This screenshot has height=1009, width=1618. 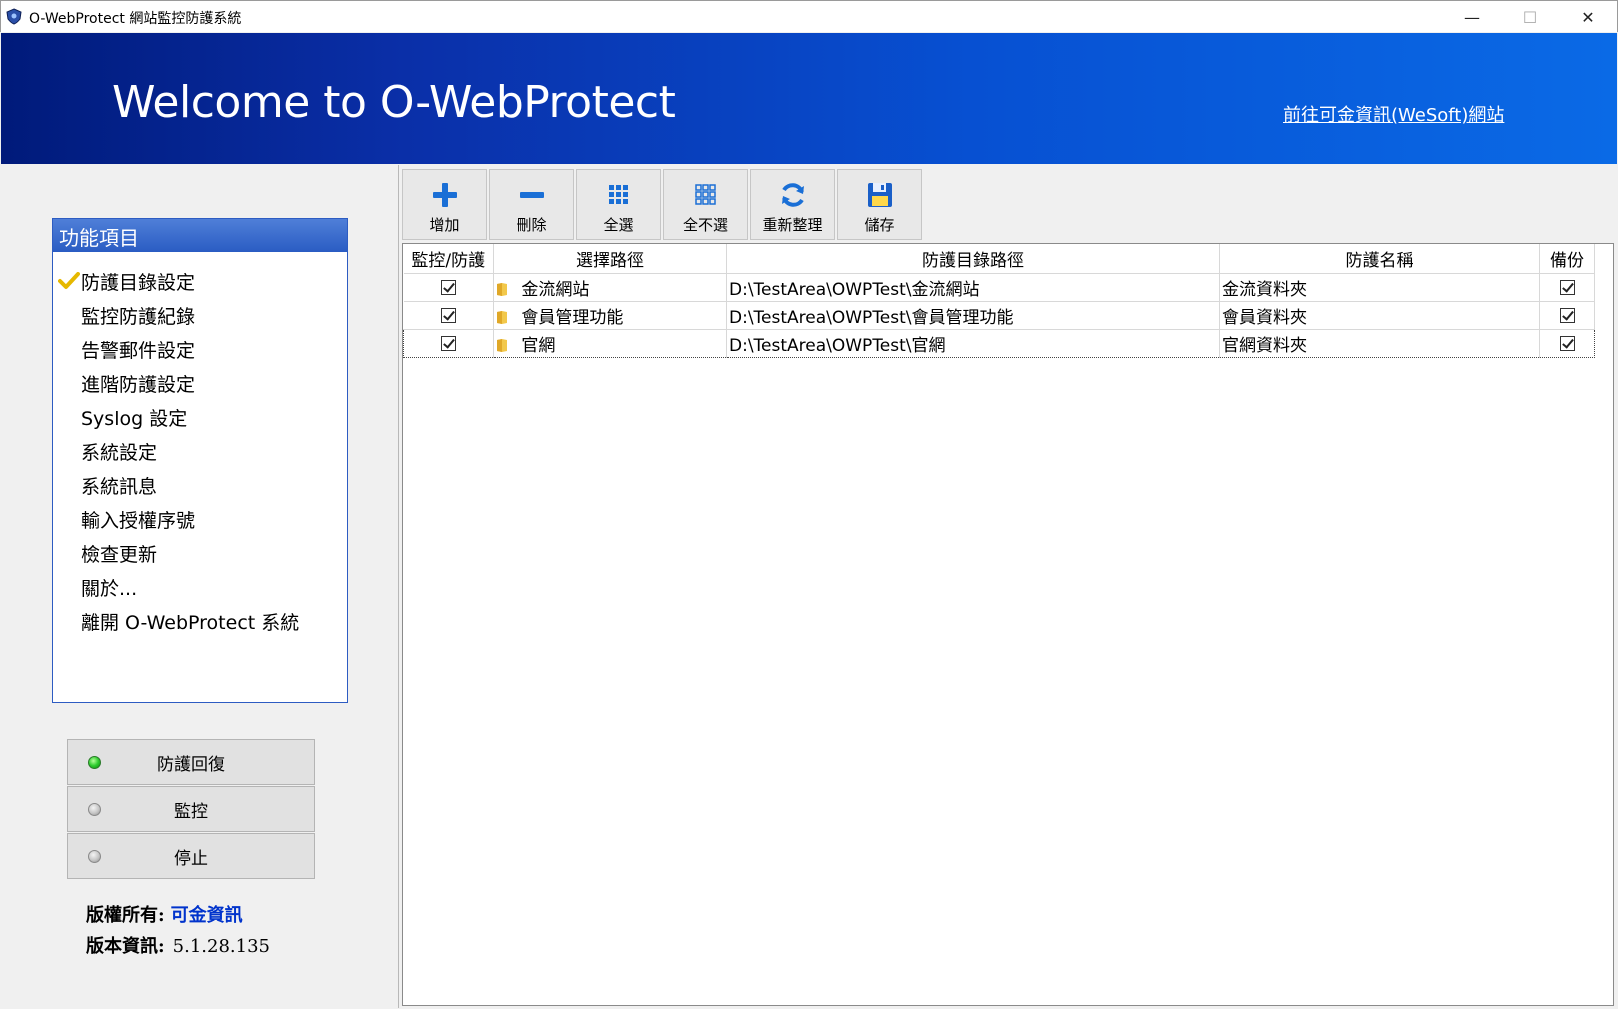 What do you see at coordinates (1379, 343) in the screenshot?
I see `name-cell: 官網資料夾` at bounding box center [1379, 343].